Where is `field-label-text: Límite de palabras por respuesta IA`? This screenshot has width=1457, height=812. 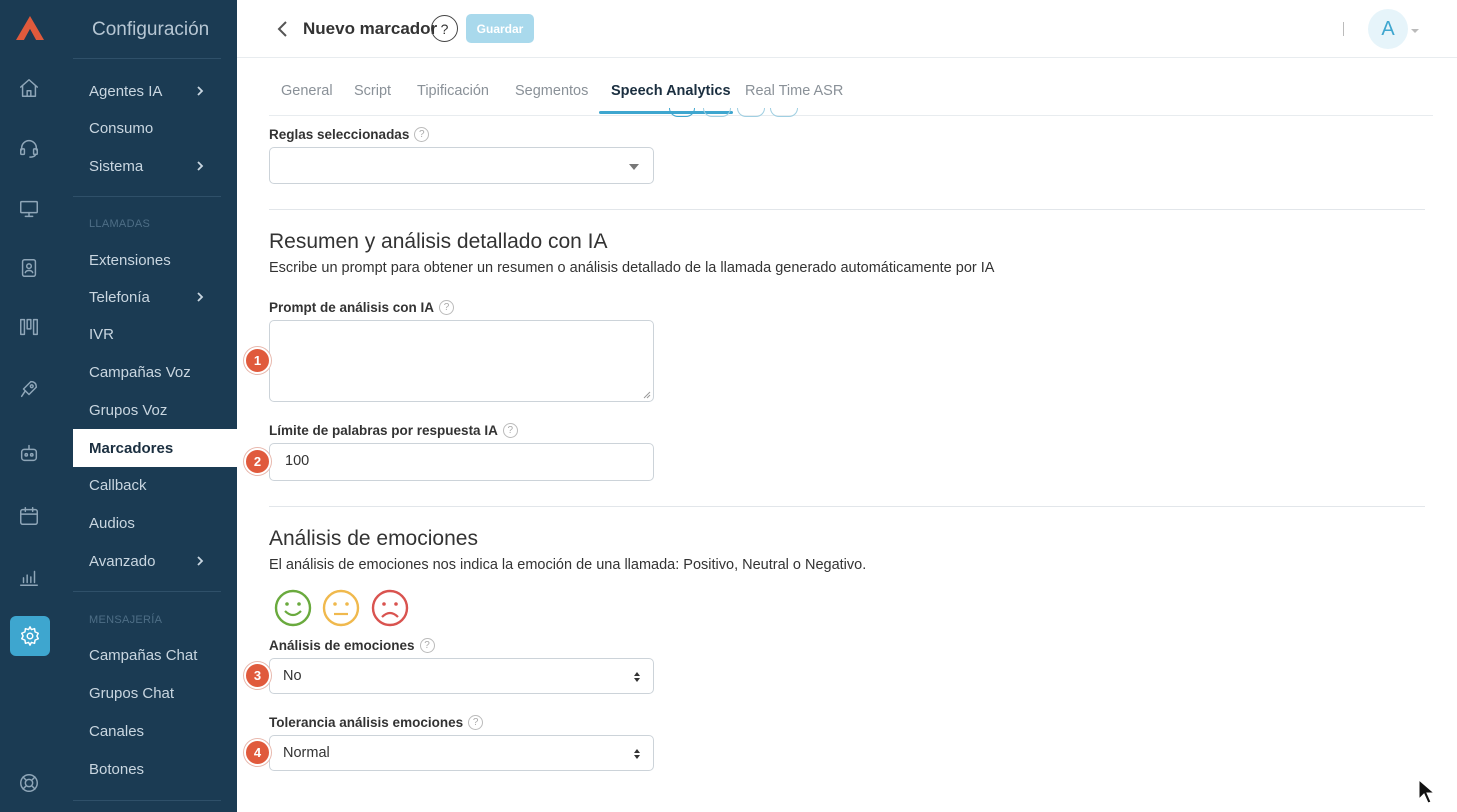 field-label-text: Límite de palabras por respuesta IA is located at coordinates (383, 430).